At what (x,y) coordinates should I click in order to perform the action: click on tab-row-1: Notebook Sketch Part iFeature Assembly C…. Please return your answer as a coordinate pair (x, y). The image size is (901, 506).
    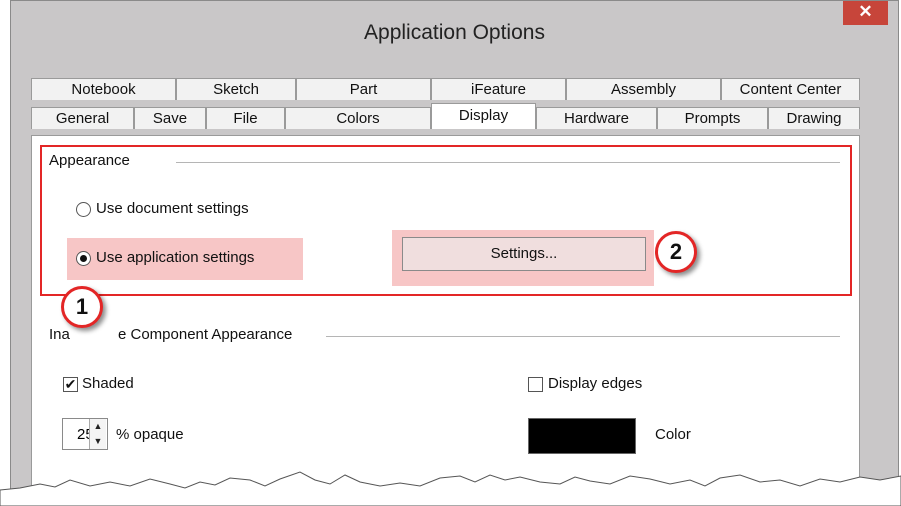
    Looking at the image, I should click on (445, 89).